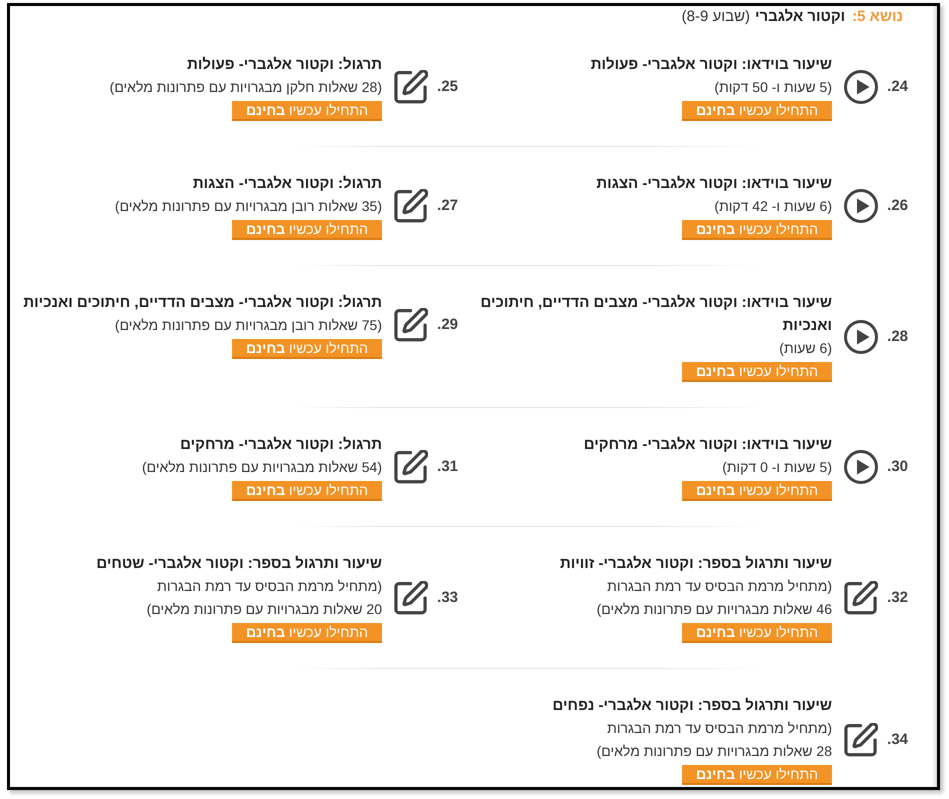 Image resolution: width=949 pixels, height=799 pixels. I want to click on item-details: (35 שאלות רובן מבגרויות עם פתרונות מלאים), so click(248, 206).